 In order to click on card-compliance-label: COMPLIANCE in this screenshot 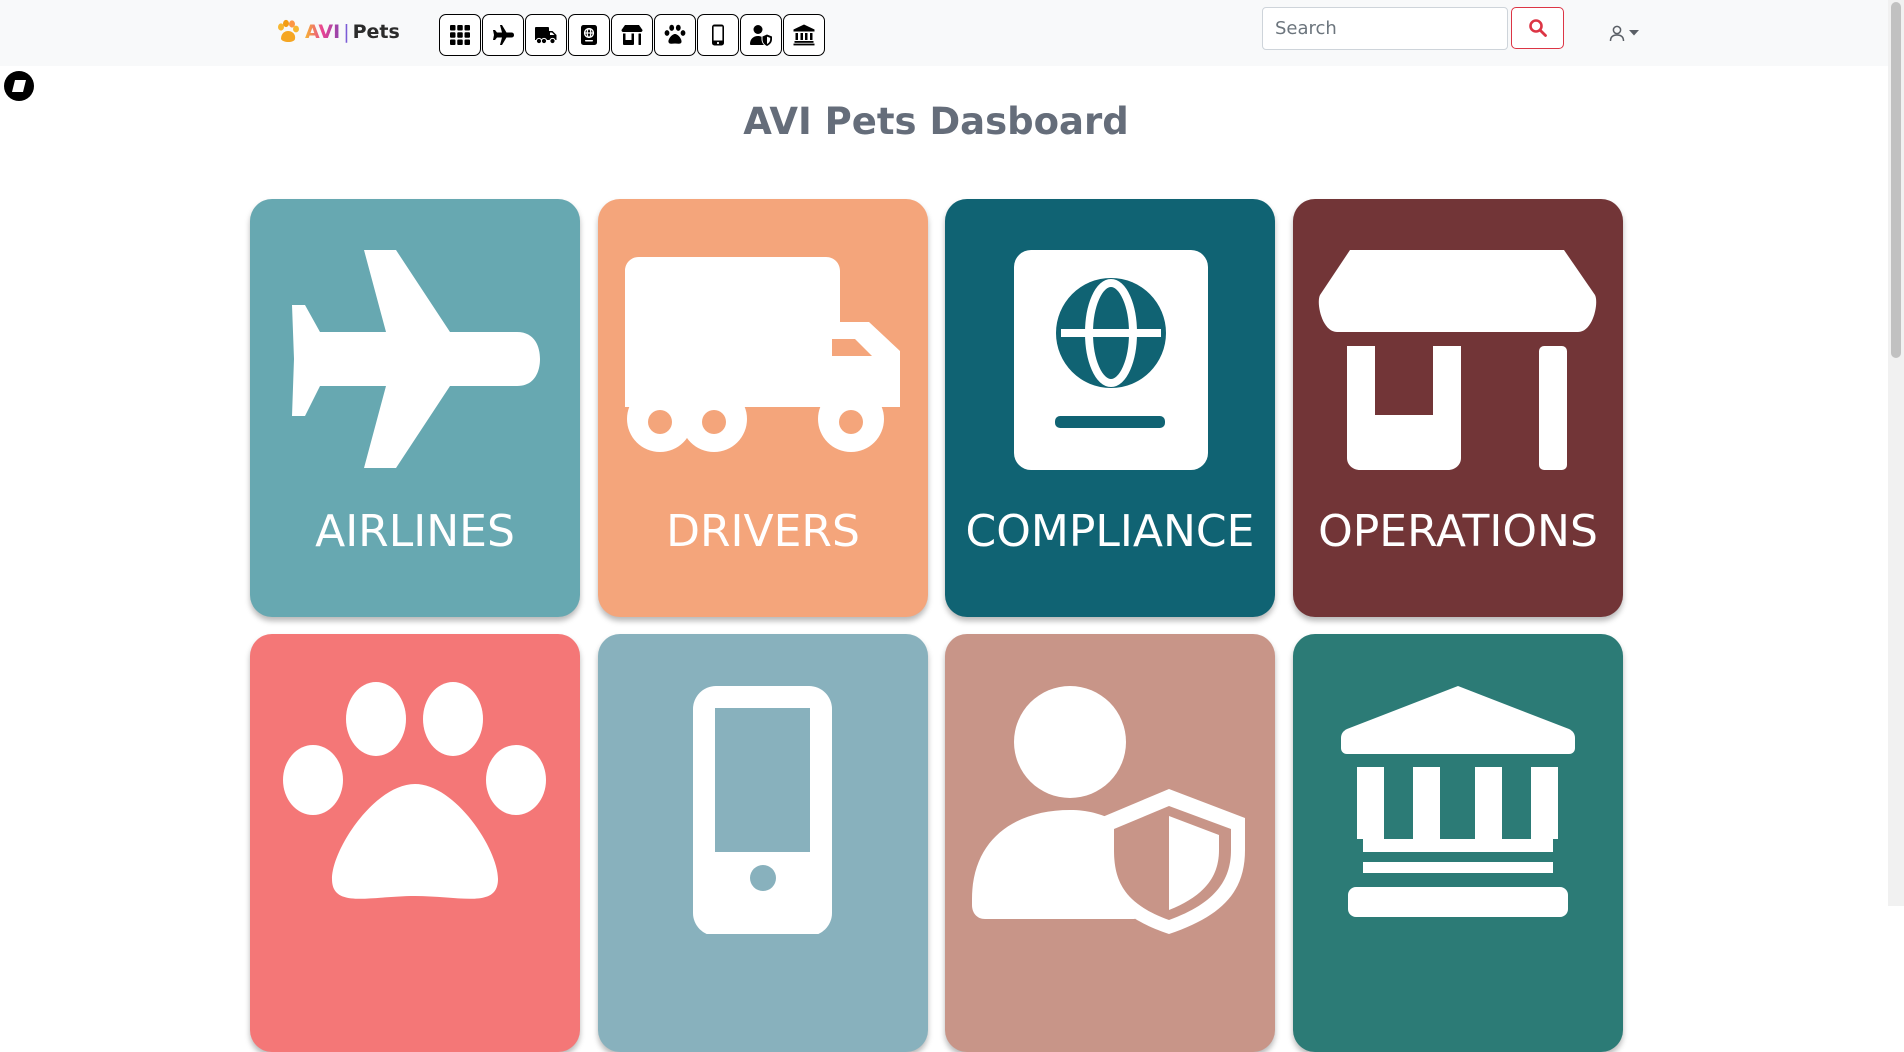, I will do `click(1110, 531)`.